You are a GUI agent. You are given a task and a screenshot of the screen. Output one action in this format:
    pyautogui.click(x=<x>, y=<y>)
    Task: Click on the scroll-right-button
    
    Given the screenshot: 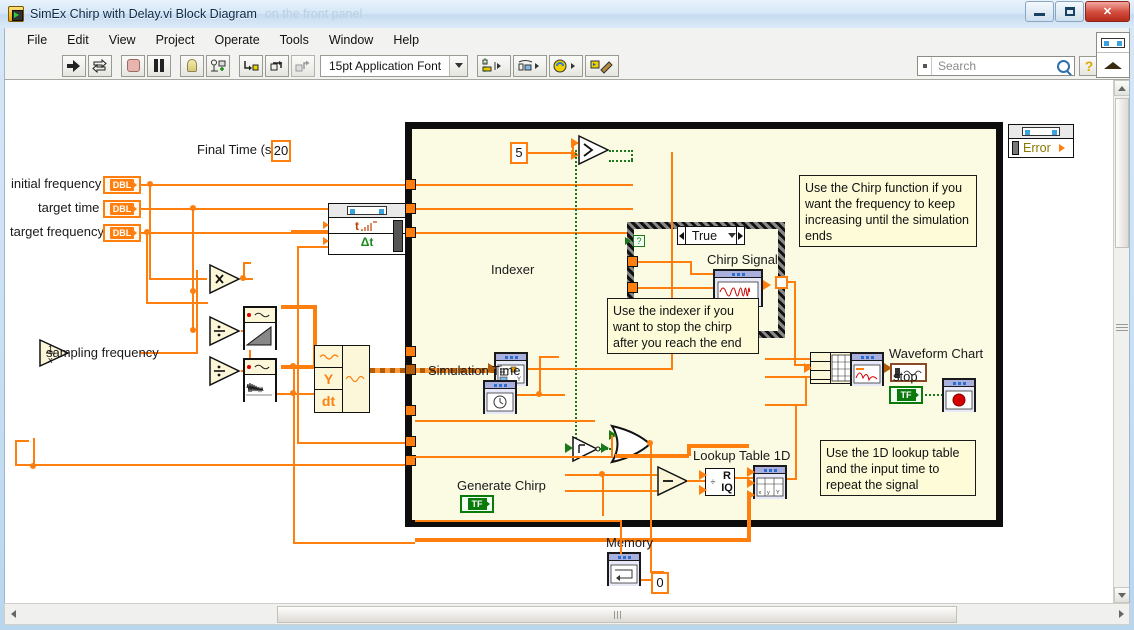 What is the action you would take?
    pyautogui.click(x=1121, y=614)
    